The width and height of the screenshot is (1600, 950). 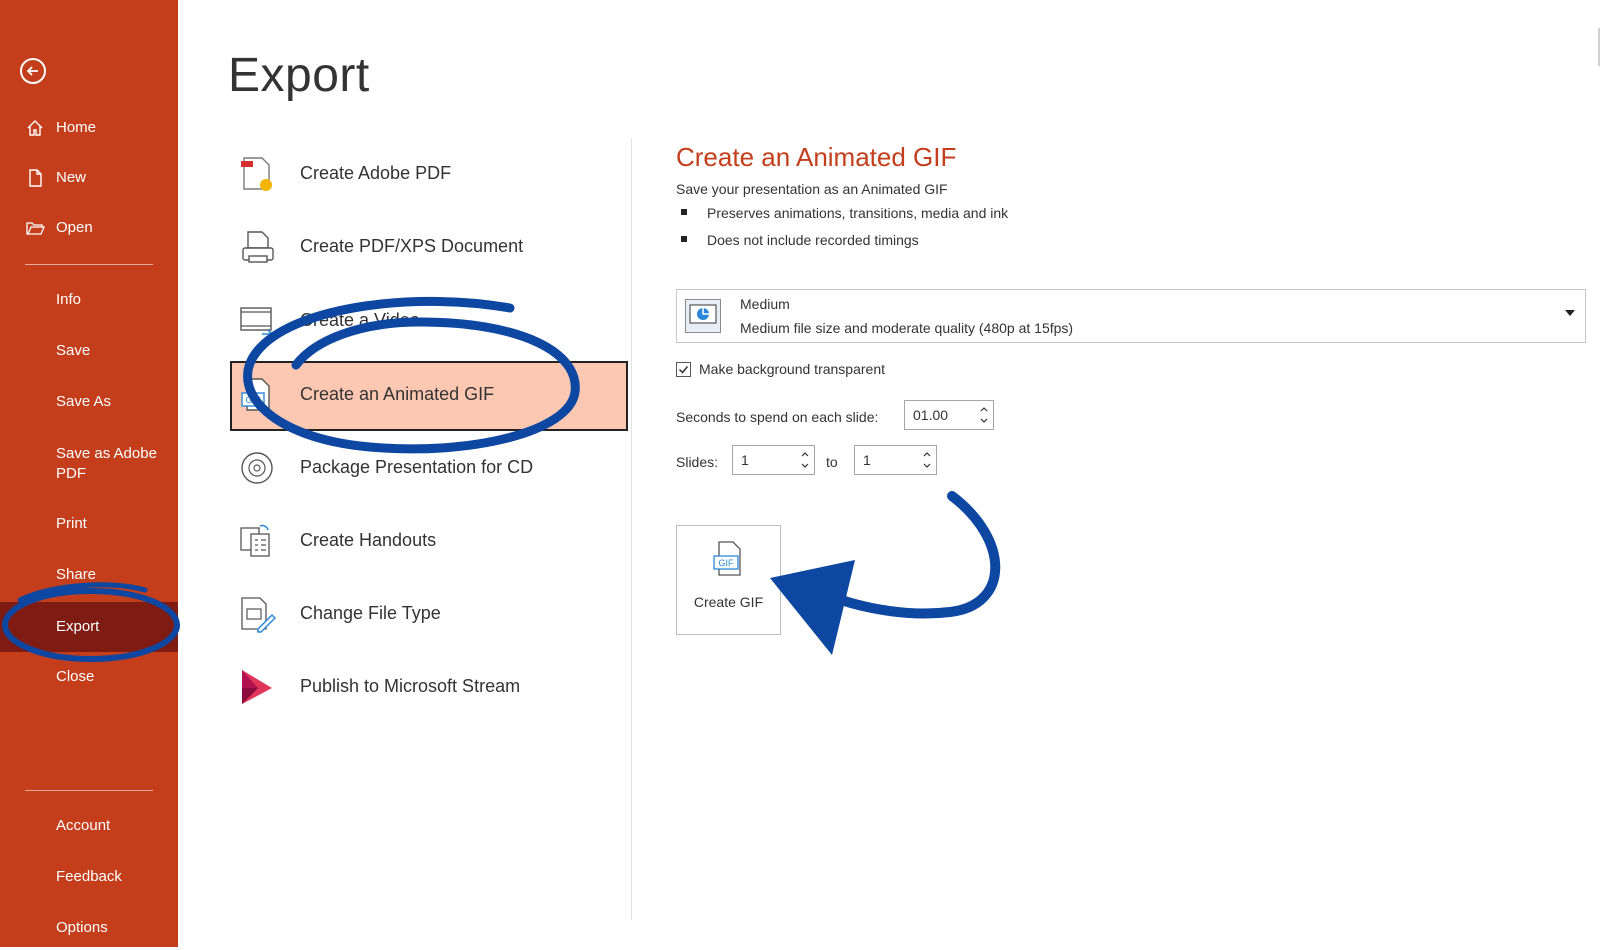 I want to click on sidebar-item-save-as-adobe-pdf: Save as Adobe PDF, so click(x=89, y=464).